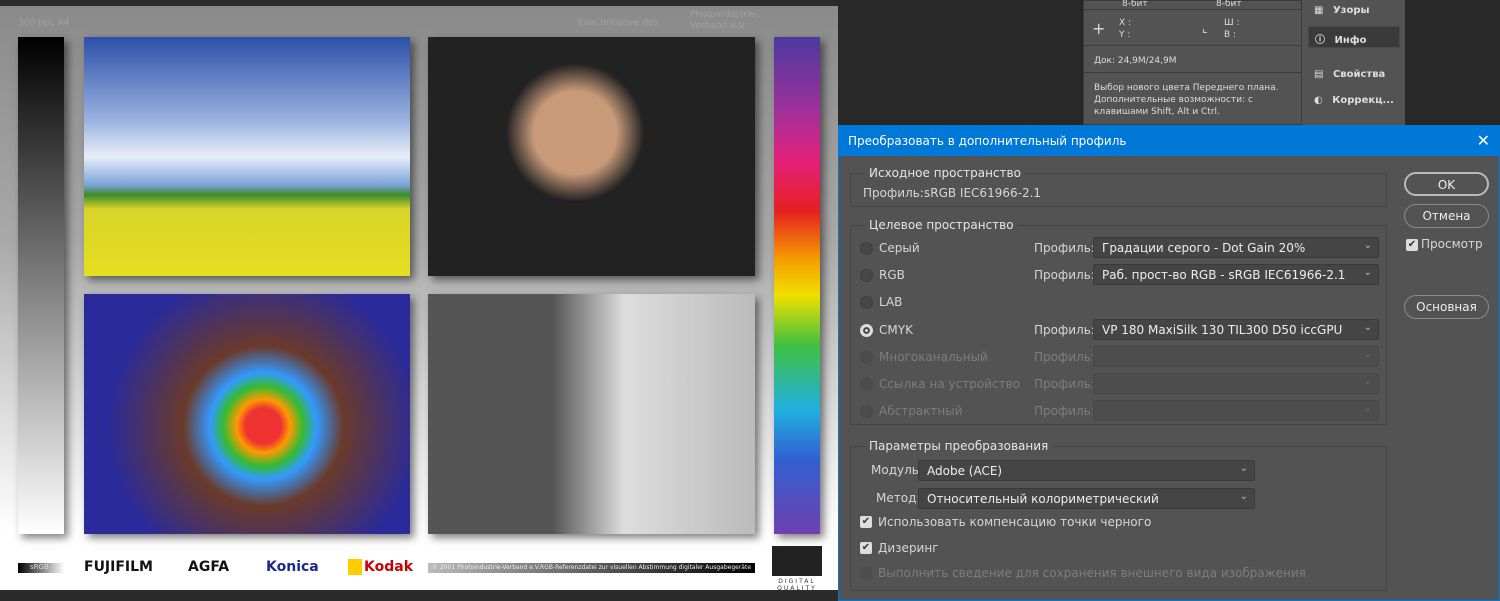 This screenshot has width=1500, height=601. What do you see at coordinates (1169, 141) in the screenshot?
I see `dialog-titlebar: Преобразовать в дополнительный профиль ✕` at bounding box center [1169, 141].